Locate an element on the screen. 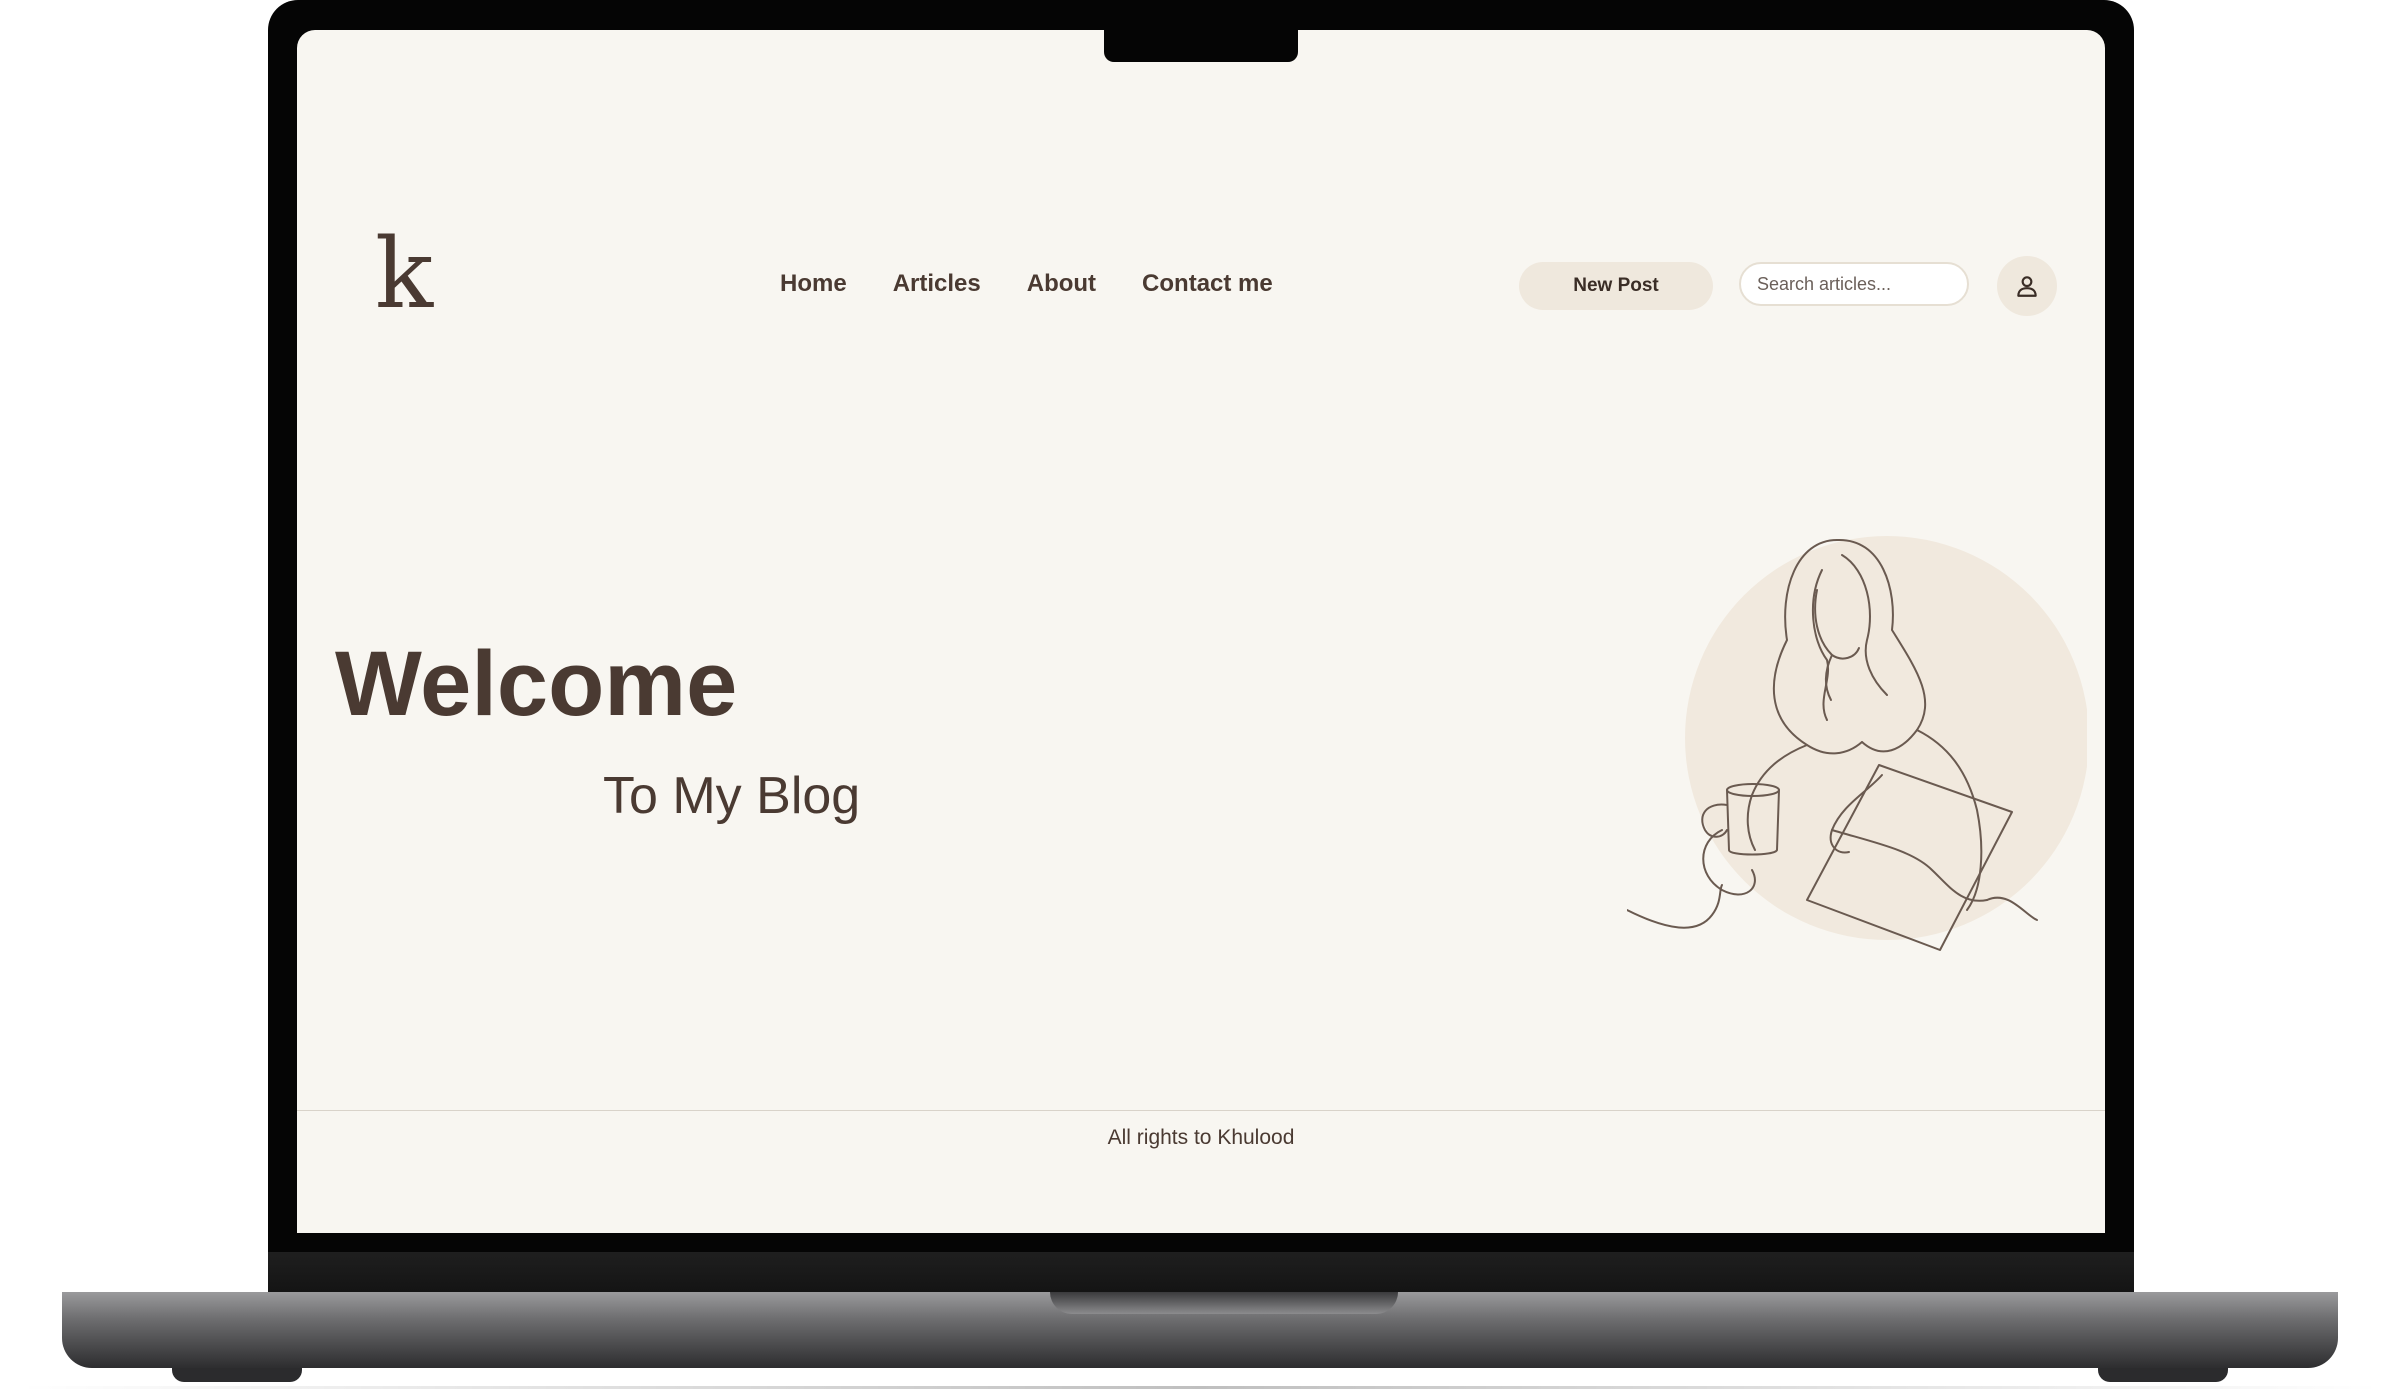 This screenshot has height=1393, width=2400. laptop-shadow is located at coordinates (1200, 1387).